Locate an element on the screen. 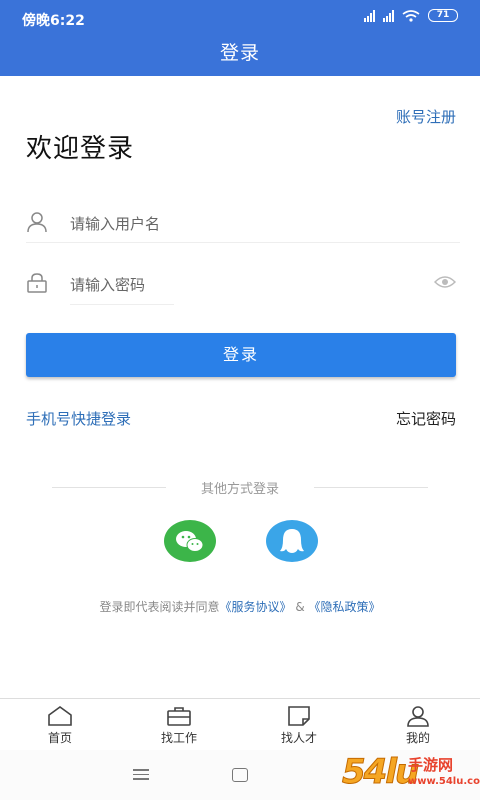 The height and width of the screenshot is (800, 480). username-placeholder: 请输入用户名 is located at coordinates (115, 224).